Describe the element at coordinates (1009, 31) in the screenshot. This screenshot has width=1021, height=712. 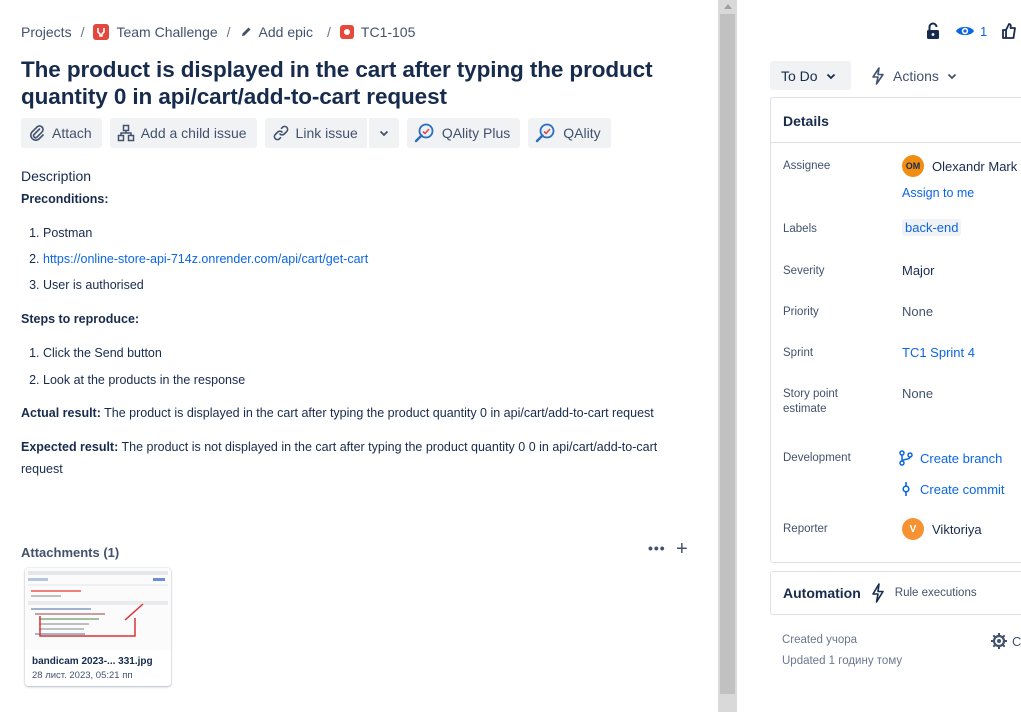
I see `thumbs-up-icon` at that location.